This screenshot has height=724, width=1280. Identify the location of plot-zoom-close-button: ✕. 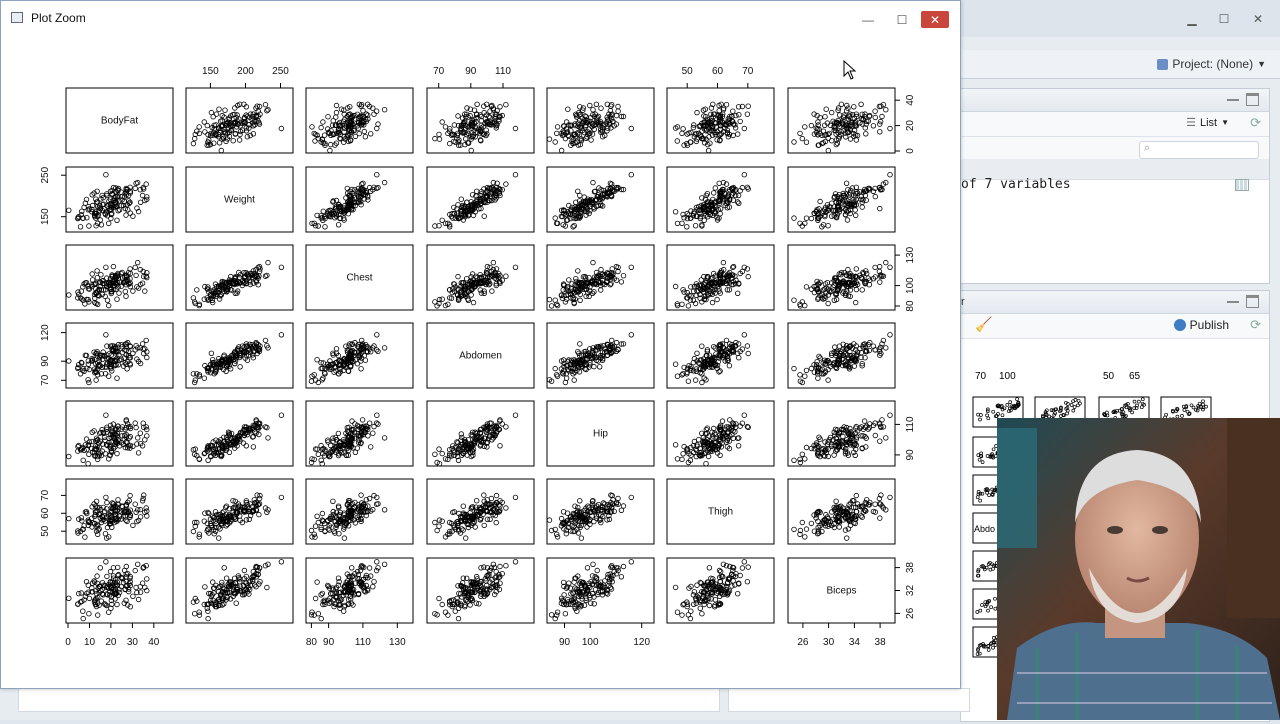
(935, 19).